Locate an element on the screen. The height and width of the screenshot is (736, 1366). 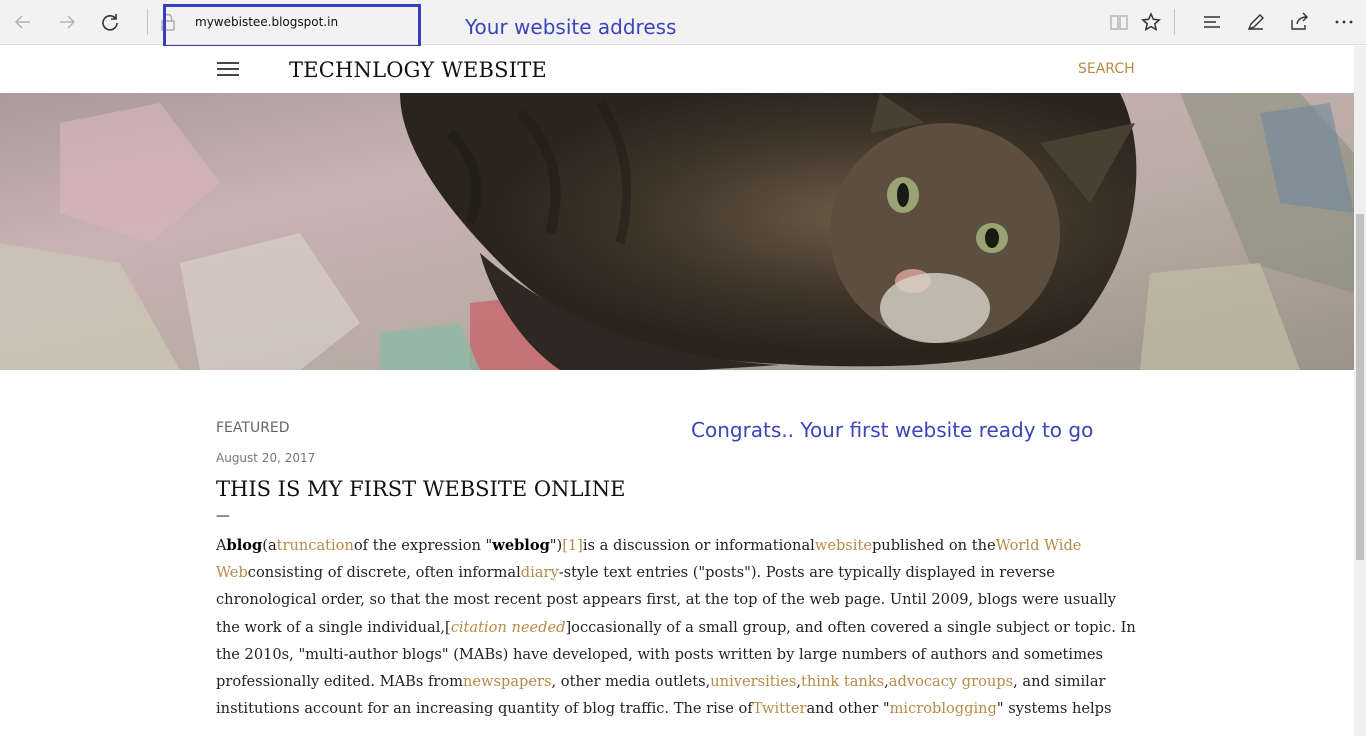
favorite-star-icon is located at coordinates (1151, 22).